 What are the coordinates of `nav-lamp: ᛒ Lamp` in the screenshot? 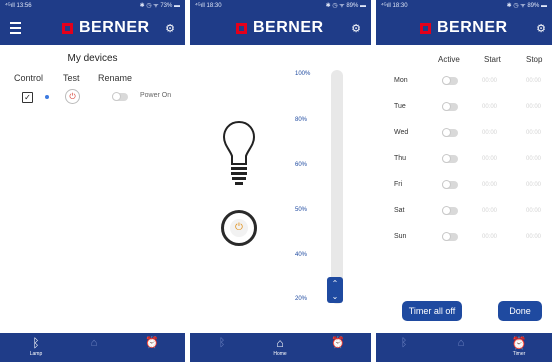 It's located at (36, 346).